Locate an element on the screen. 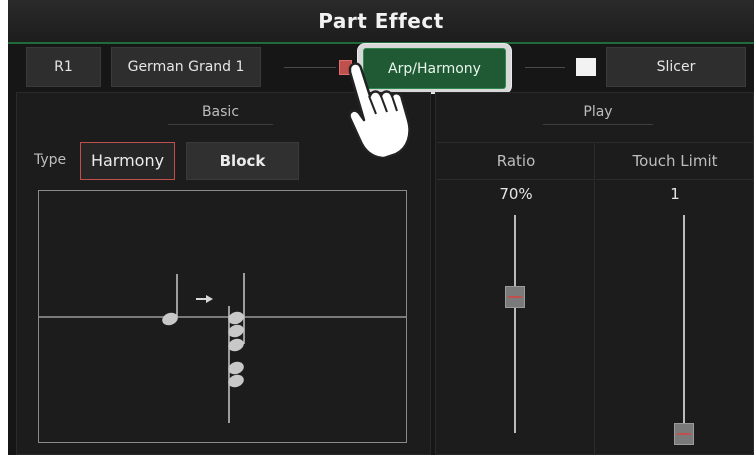 This screenshot has width=754, height=455. ratio-divider is located at coordinates (516, 179).